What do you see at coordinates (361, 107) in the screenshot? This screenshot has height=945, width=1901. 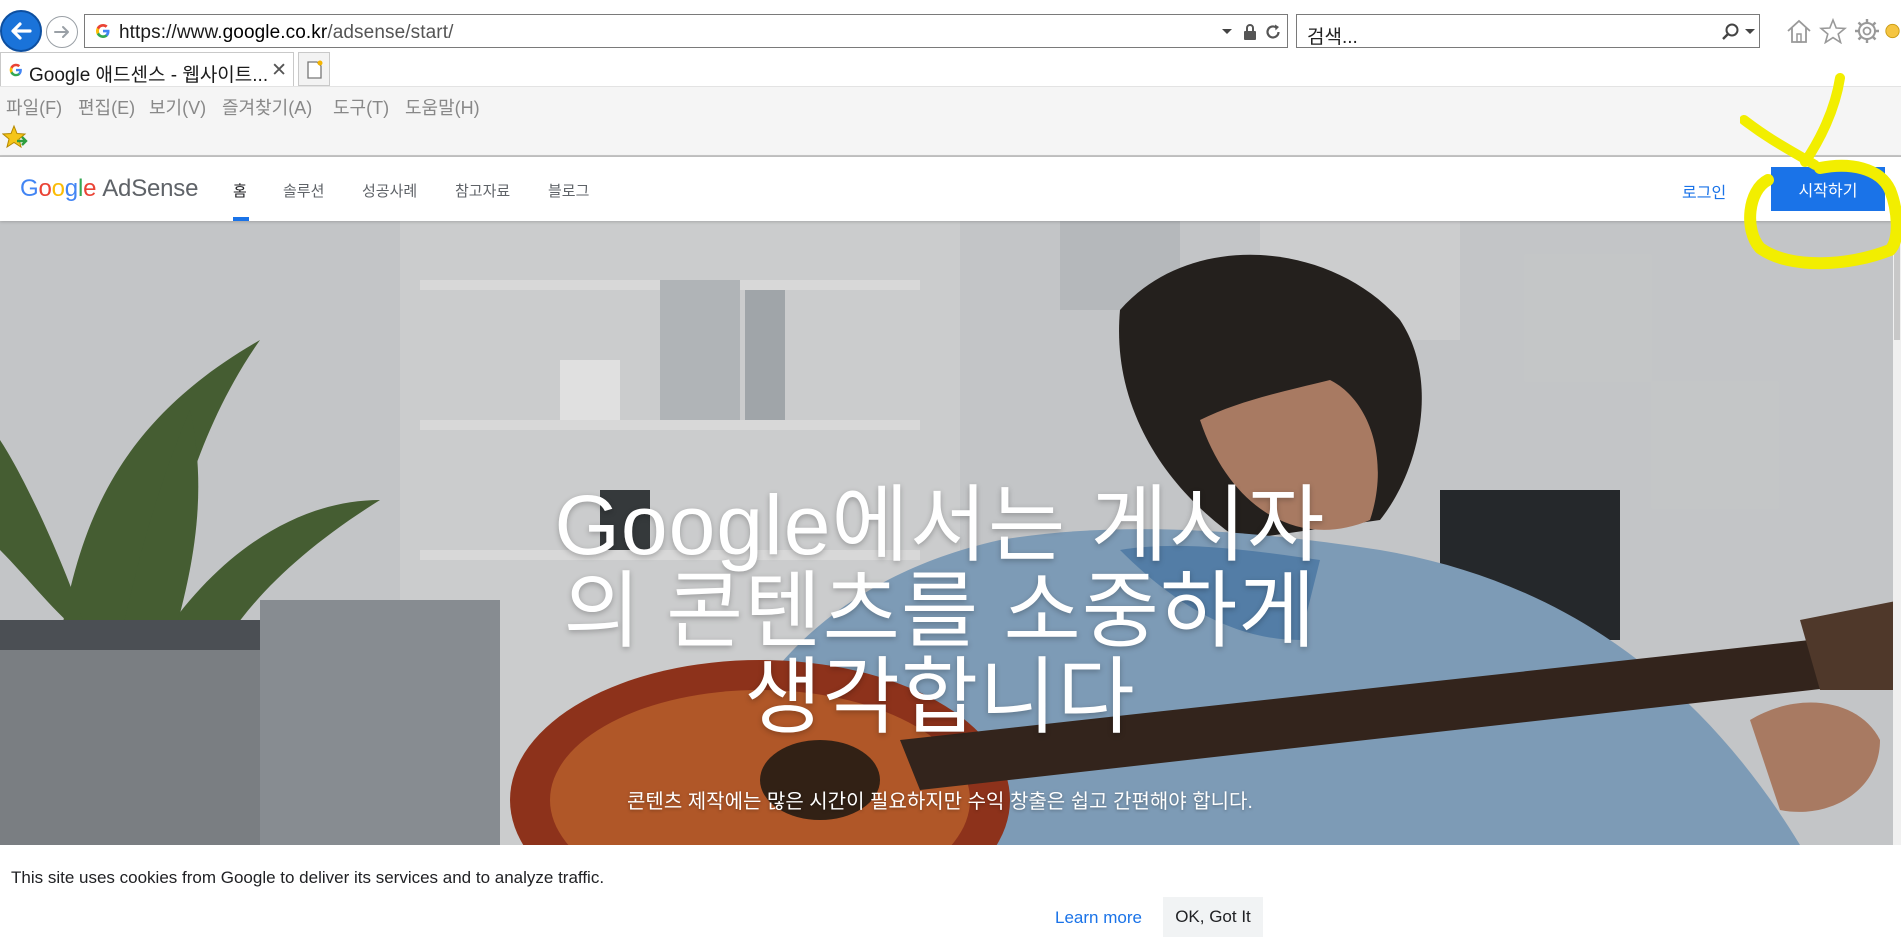 I see `menu-tools: 도구(T)` at bounding box center [361, 107].